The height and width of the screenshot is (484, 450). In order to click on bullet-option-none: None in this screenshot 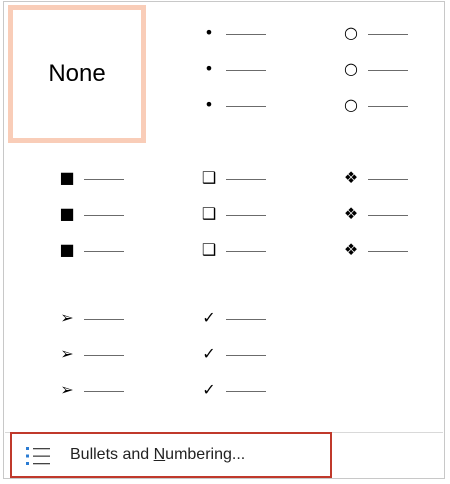, I will do `click(77, 74)`.